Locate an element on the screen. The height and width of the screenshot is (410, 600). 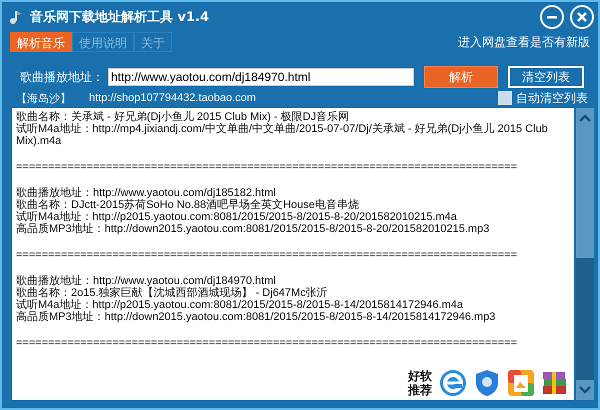
scroll-up-icon is located at coordinates (585, 118).